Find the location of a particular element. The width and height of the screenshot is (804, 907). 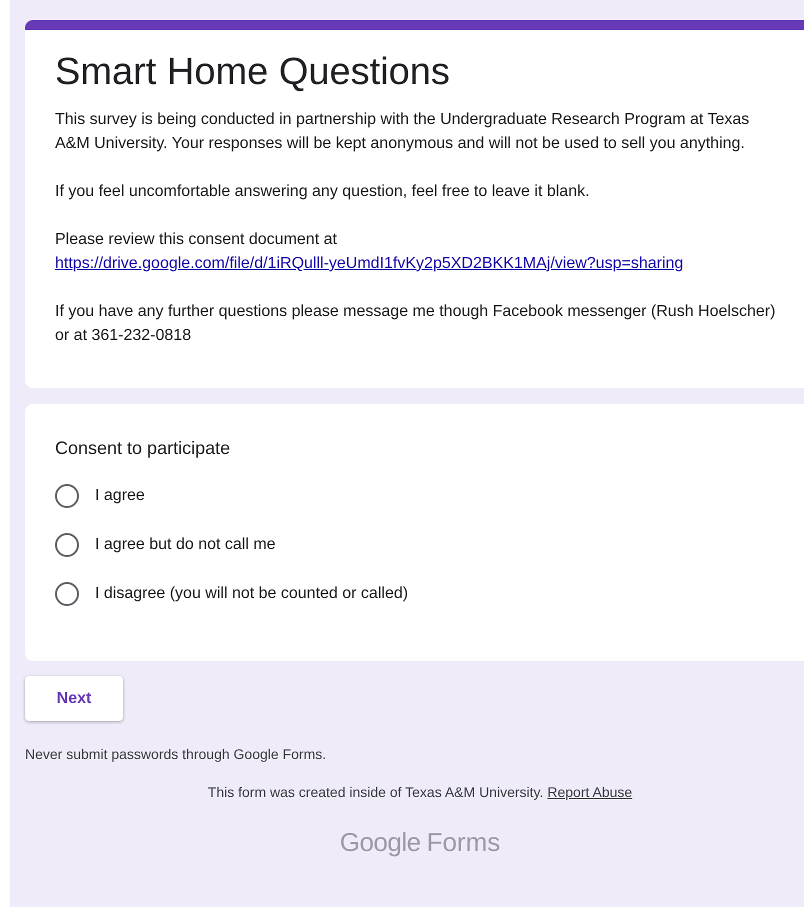

report-abuse-link: Report Abuse is located at coordinates (589, 792).